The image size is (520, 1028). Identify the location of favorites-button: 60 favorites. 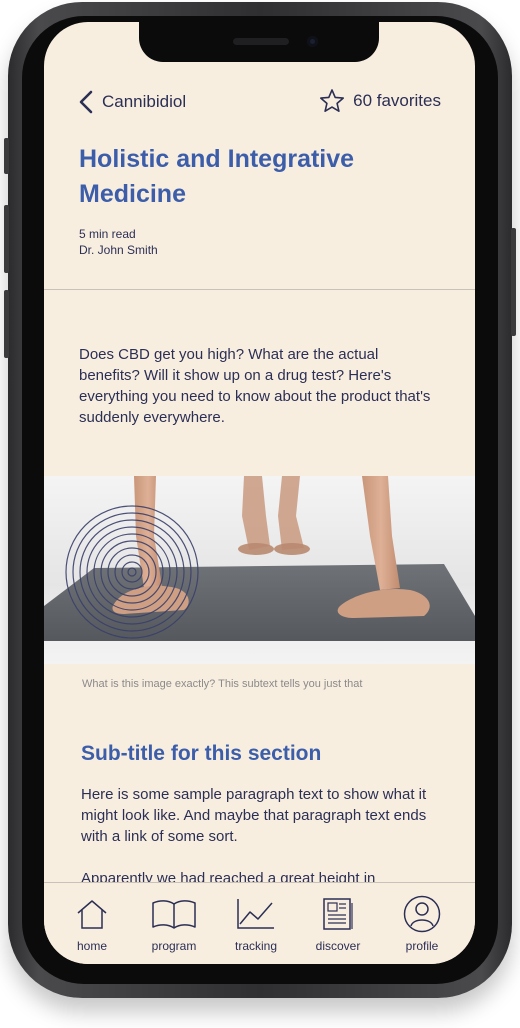
(380, 101).